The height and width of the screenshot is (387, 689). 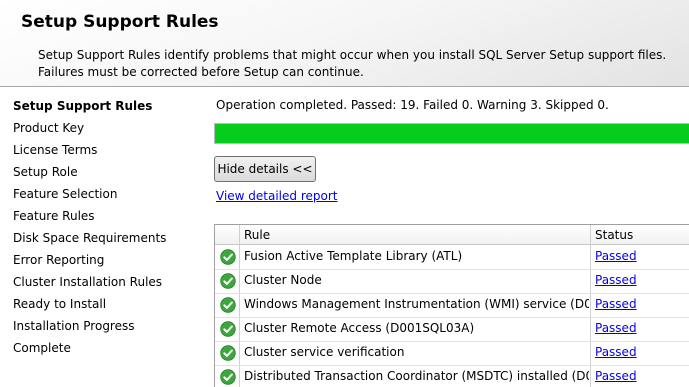 What do you see at coordinates (54, 216) in the screenshot?
I see `sidebar-item-feature-rules: Feature Rules` at bounding box center [54, 216].